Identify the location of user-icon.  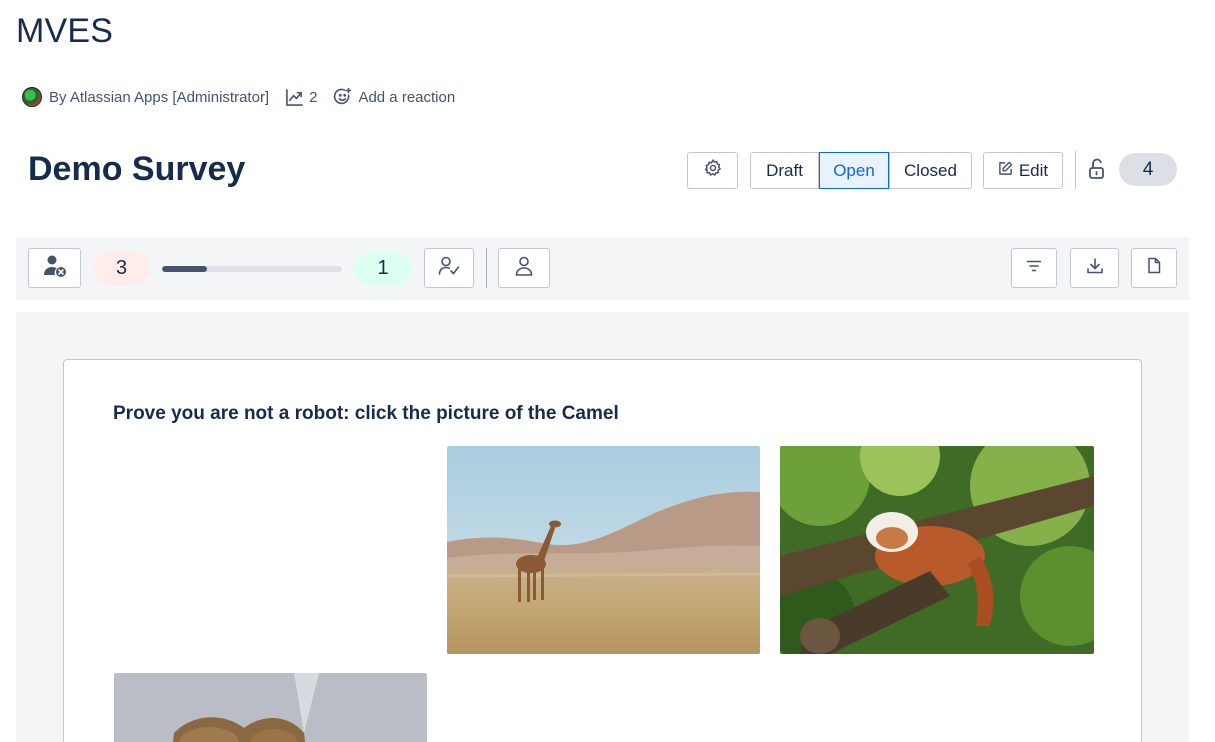
(524, 268).